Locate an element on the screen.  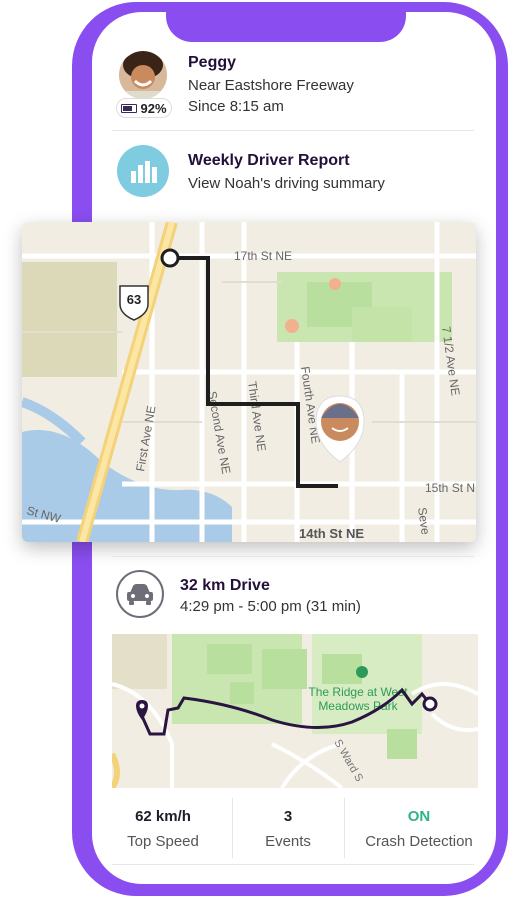
stat-events-label: Events is located at coordinates (288, 841).